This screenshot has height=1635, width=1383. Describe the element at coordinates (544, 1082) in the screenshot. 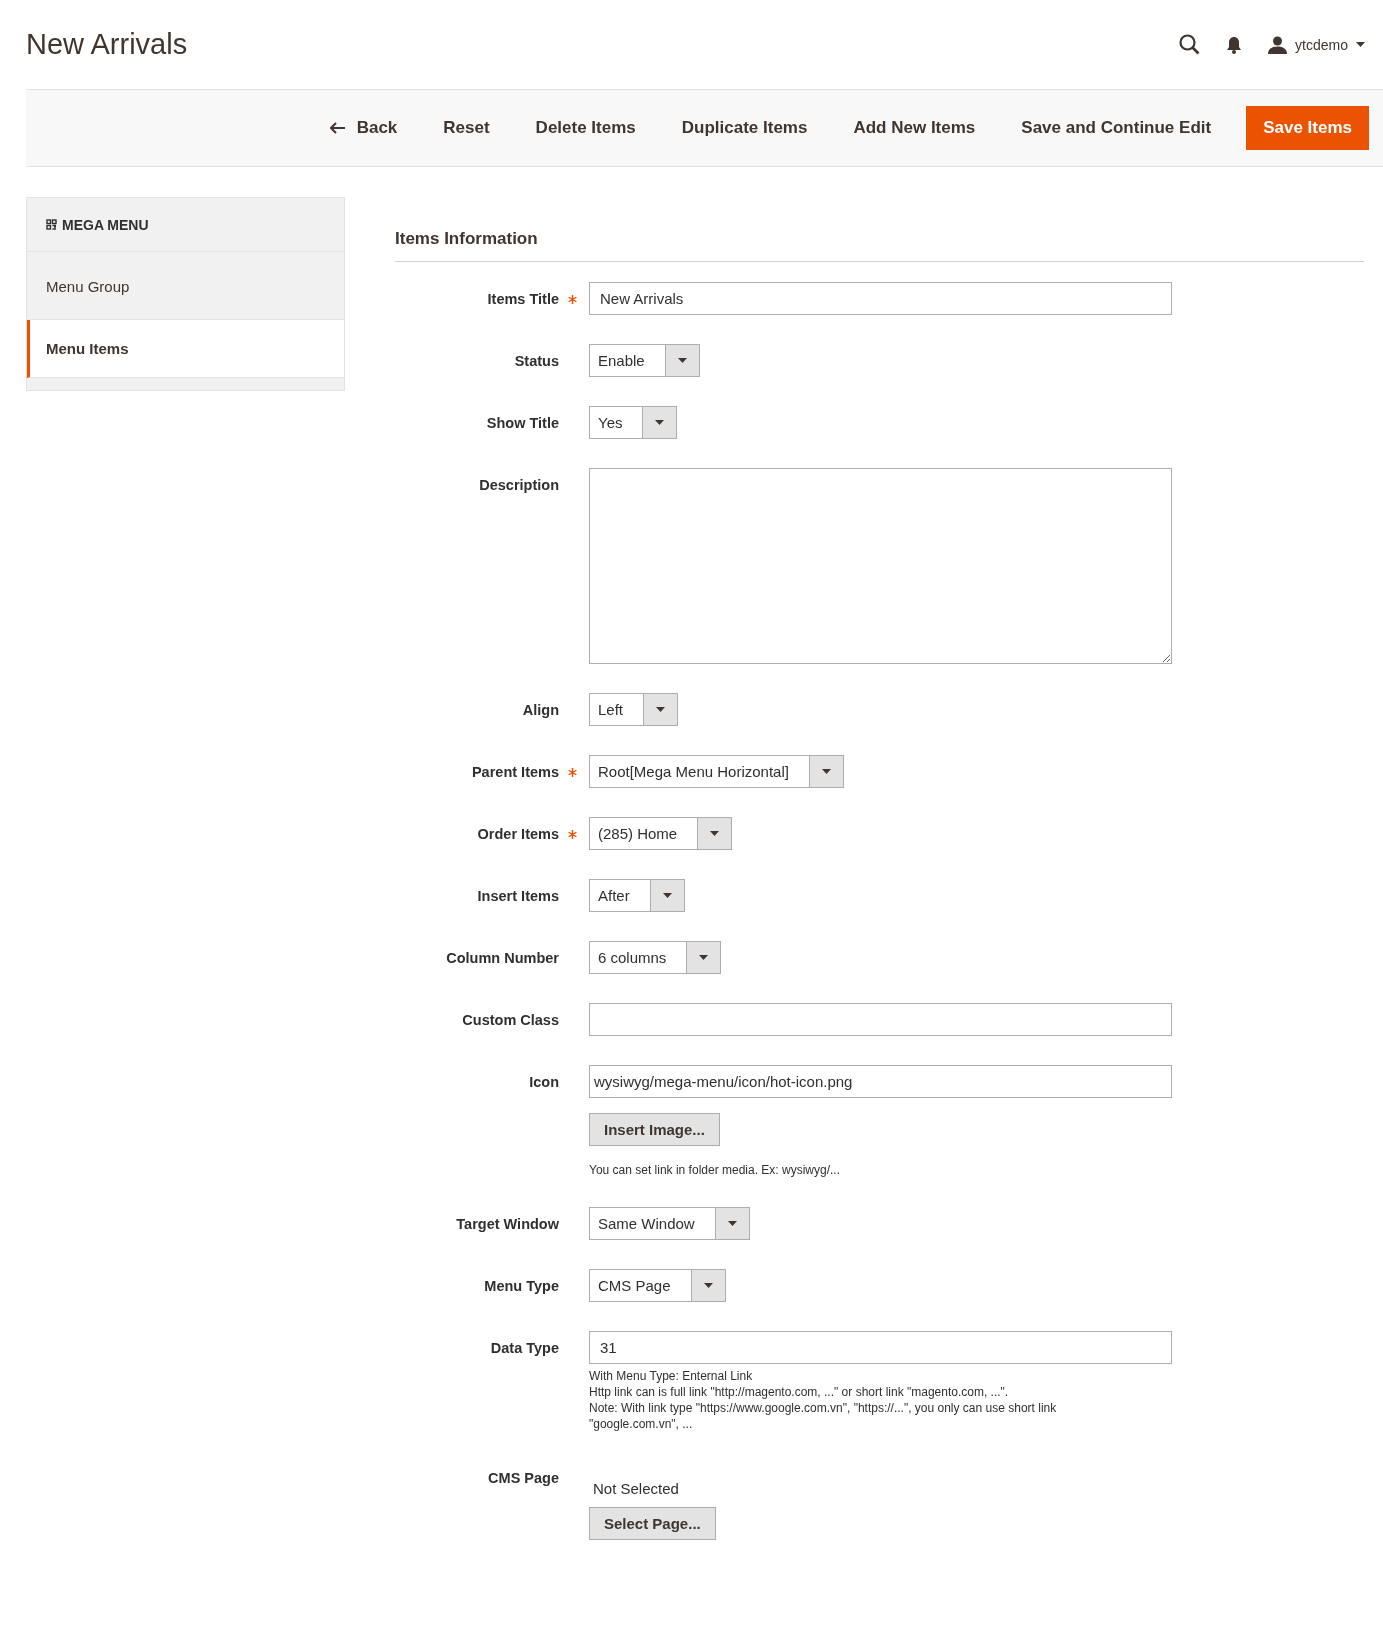

I see `field-label: Icon` at that location.